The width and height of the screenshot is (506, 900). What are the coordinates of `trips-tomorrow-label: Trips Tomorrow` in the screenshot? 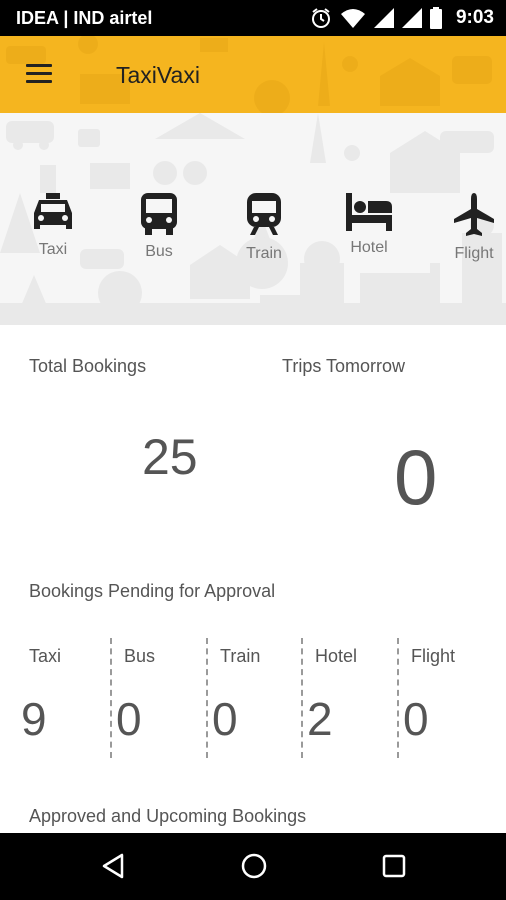 It's located at (344, 366).